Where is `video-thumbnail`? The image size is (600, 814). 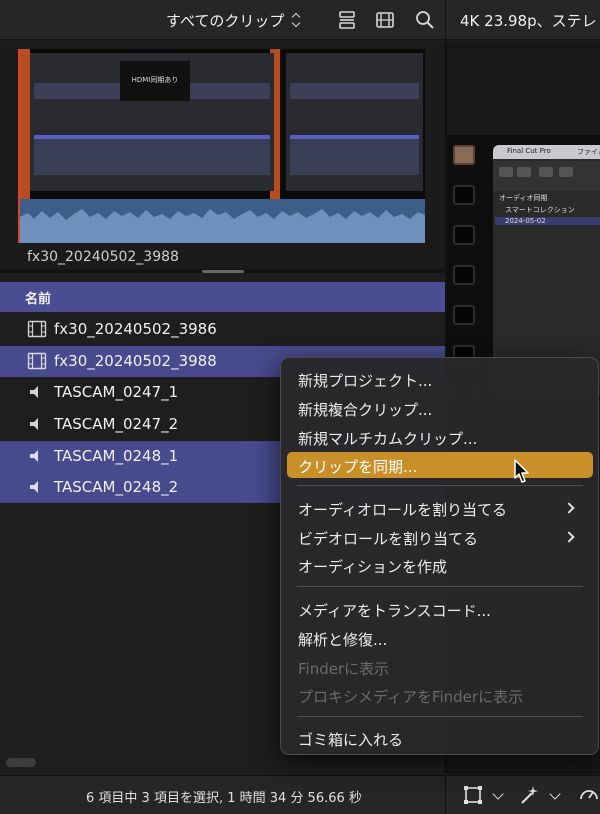
video-thumbnail is located at coordinates (353, 124).